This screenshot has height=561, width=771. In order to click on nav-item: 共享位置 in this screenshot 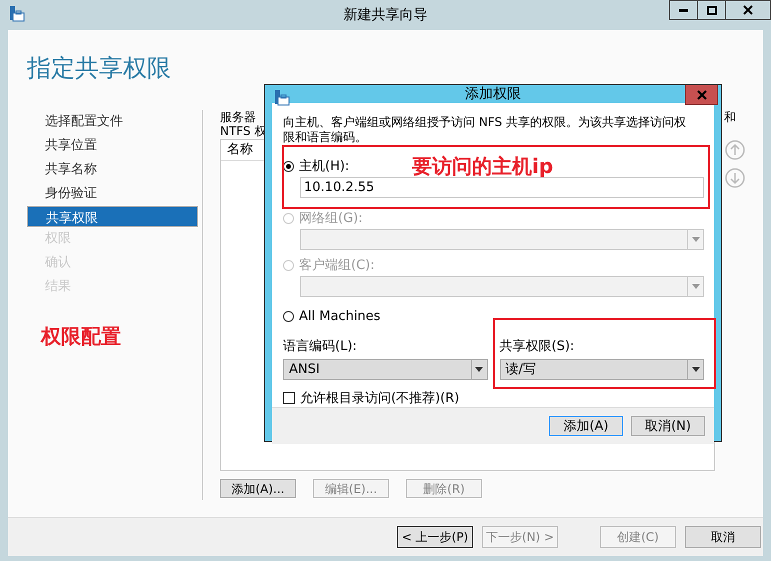, I will do `click(112, 146)`.